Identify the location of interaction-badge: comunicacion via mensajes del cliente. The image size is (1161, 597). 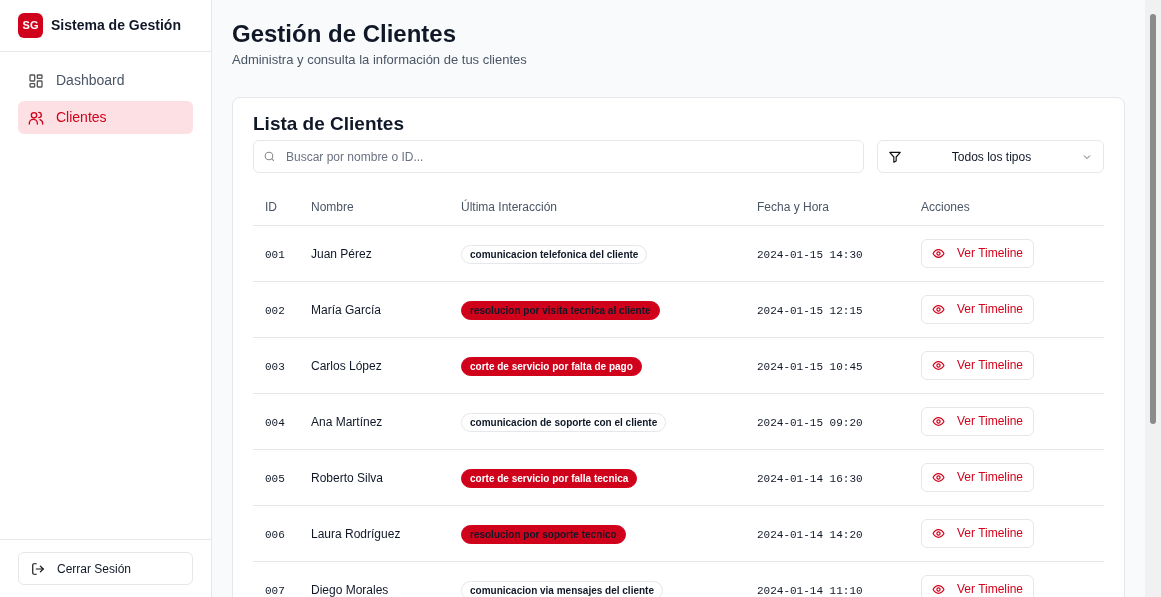
(562, 589).